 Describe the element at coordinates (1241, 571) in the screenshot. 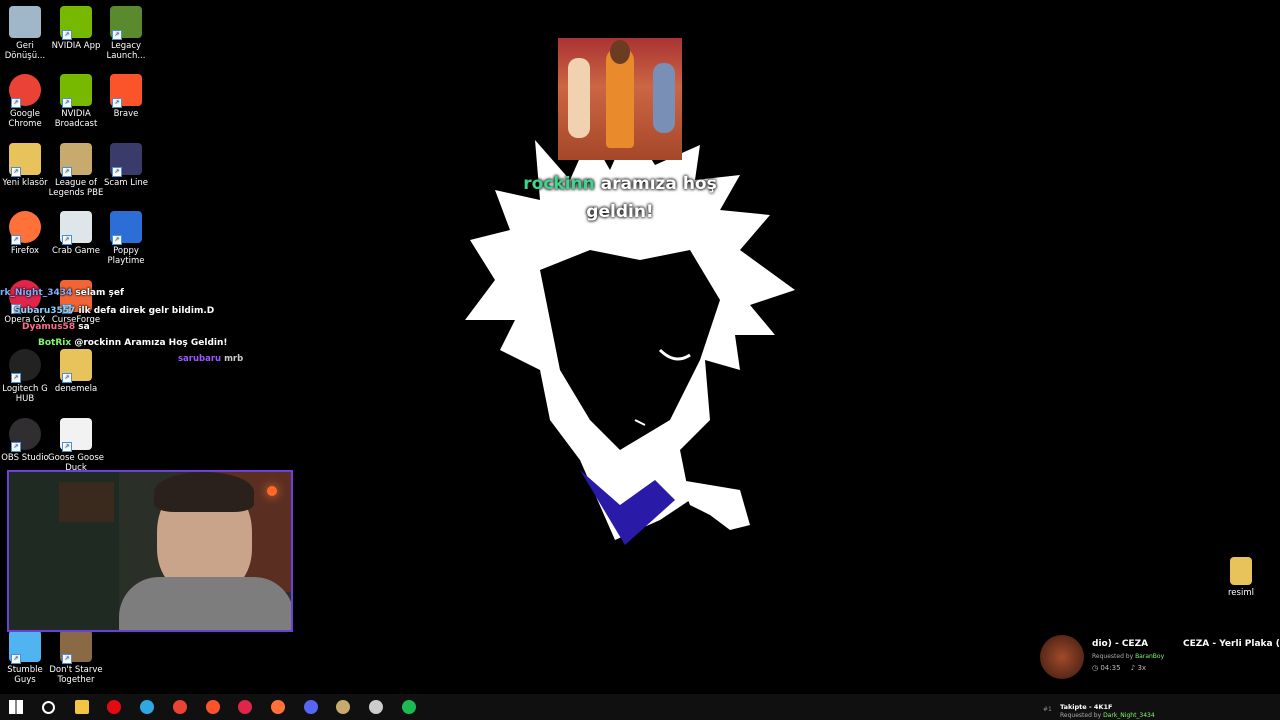

I see `folder-icon` at that location.